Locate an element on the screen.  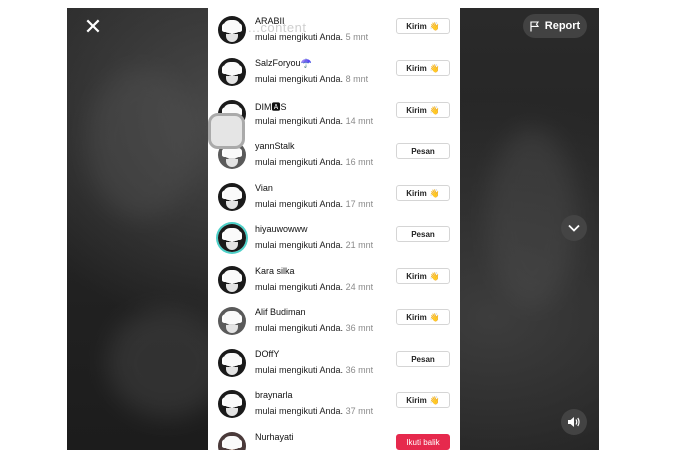
username: Kara silka is located at coordinates (275, 271).